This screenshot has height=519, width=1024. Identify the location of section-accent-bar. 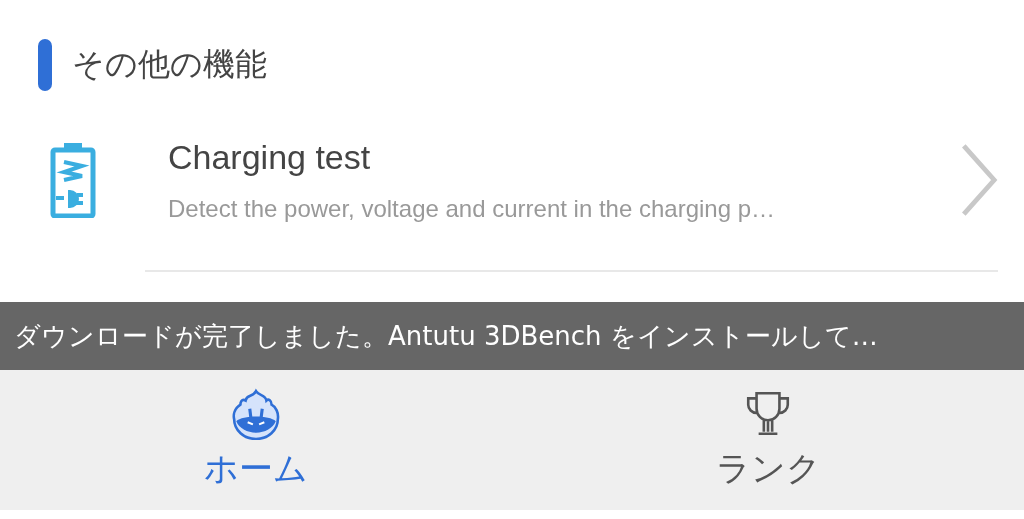
(45, 65).